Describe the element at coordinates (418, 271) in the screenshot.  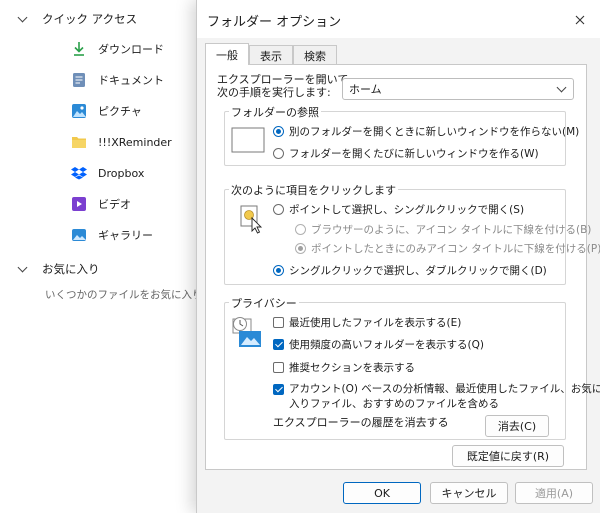
I see `option-label: シングルクリックで選択し、ダブルクリックで開く(D)` at that location.